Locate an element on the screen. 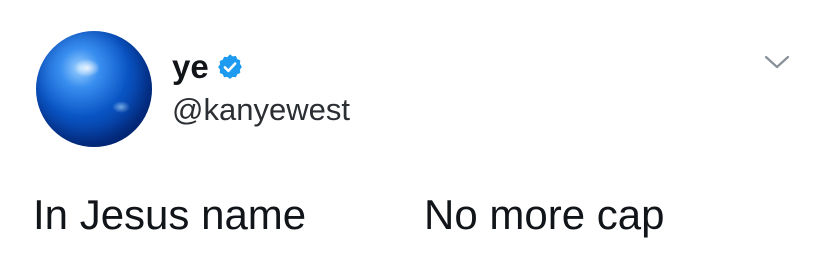  author-avatar is located at coordinates (94, 89).